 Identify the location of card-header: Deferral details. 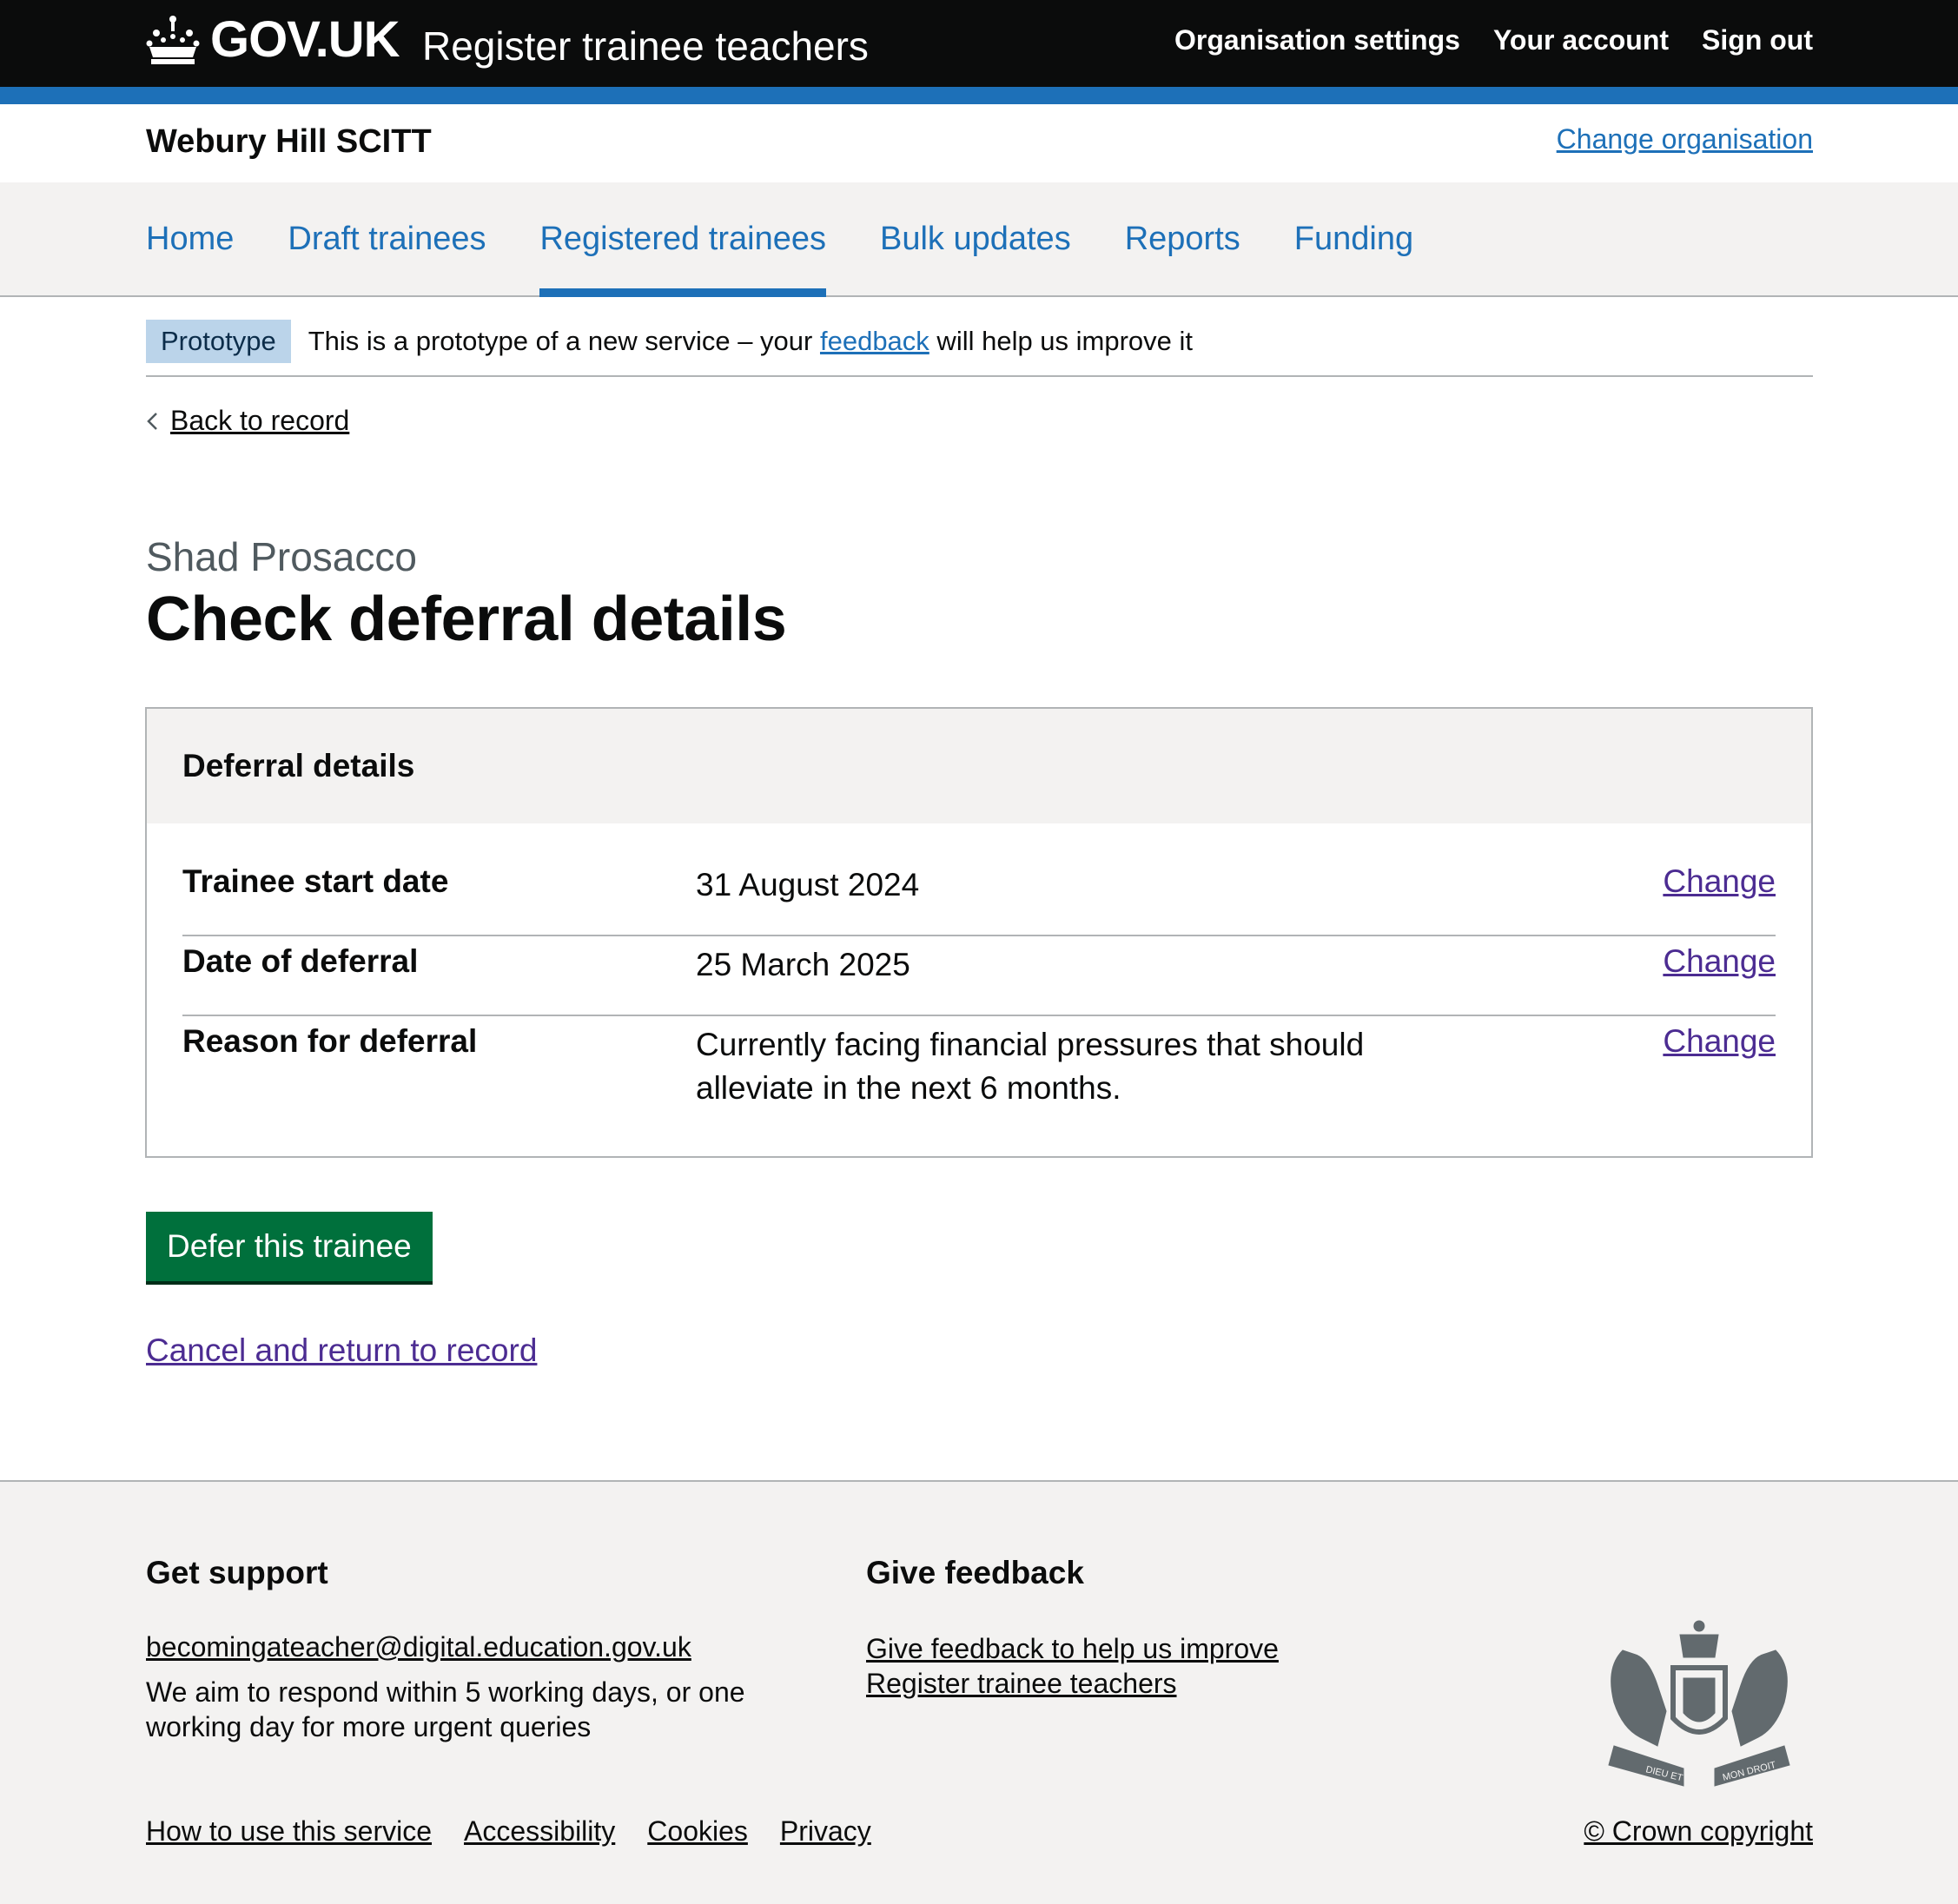
(979, 766).